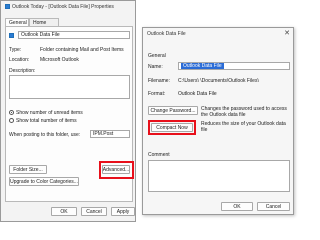  Describe the element at coordinates (45, 135) in the screenshot. I see `posting-label: When posting to this folder, use:` at that location.